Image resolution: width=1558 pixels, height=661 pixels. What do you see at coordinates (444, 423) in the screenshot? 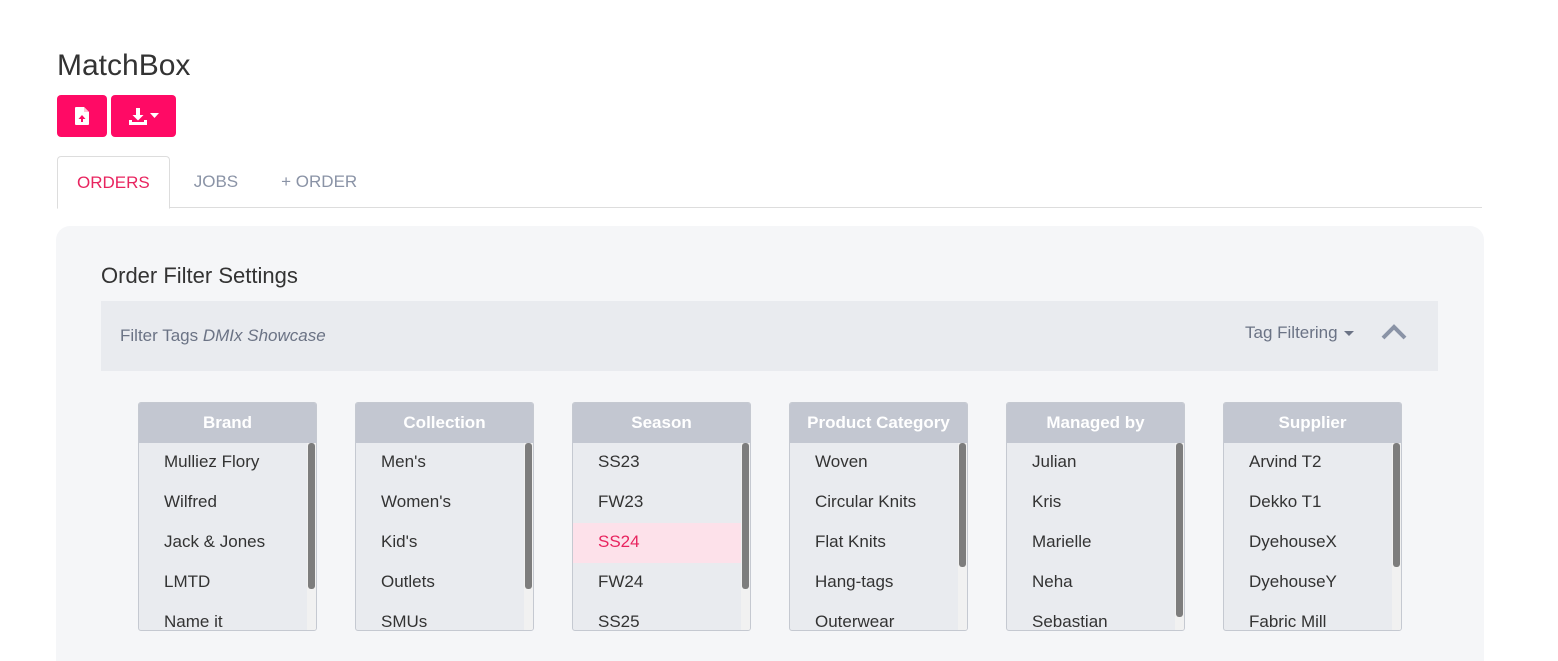
I see `list-header: Collection` at bounding box center [444, 423].